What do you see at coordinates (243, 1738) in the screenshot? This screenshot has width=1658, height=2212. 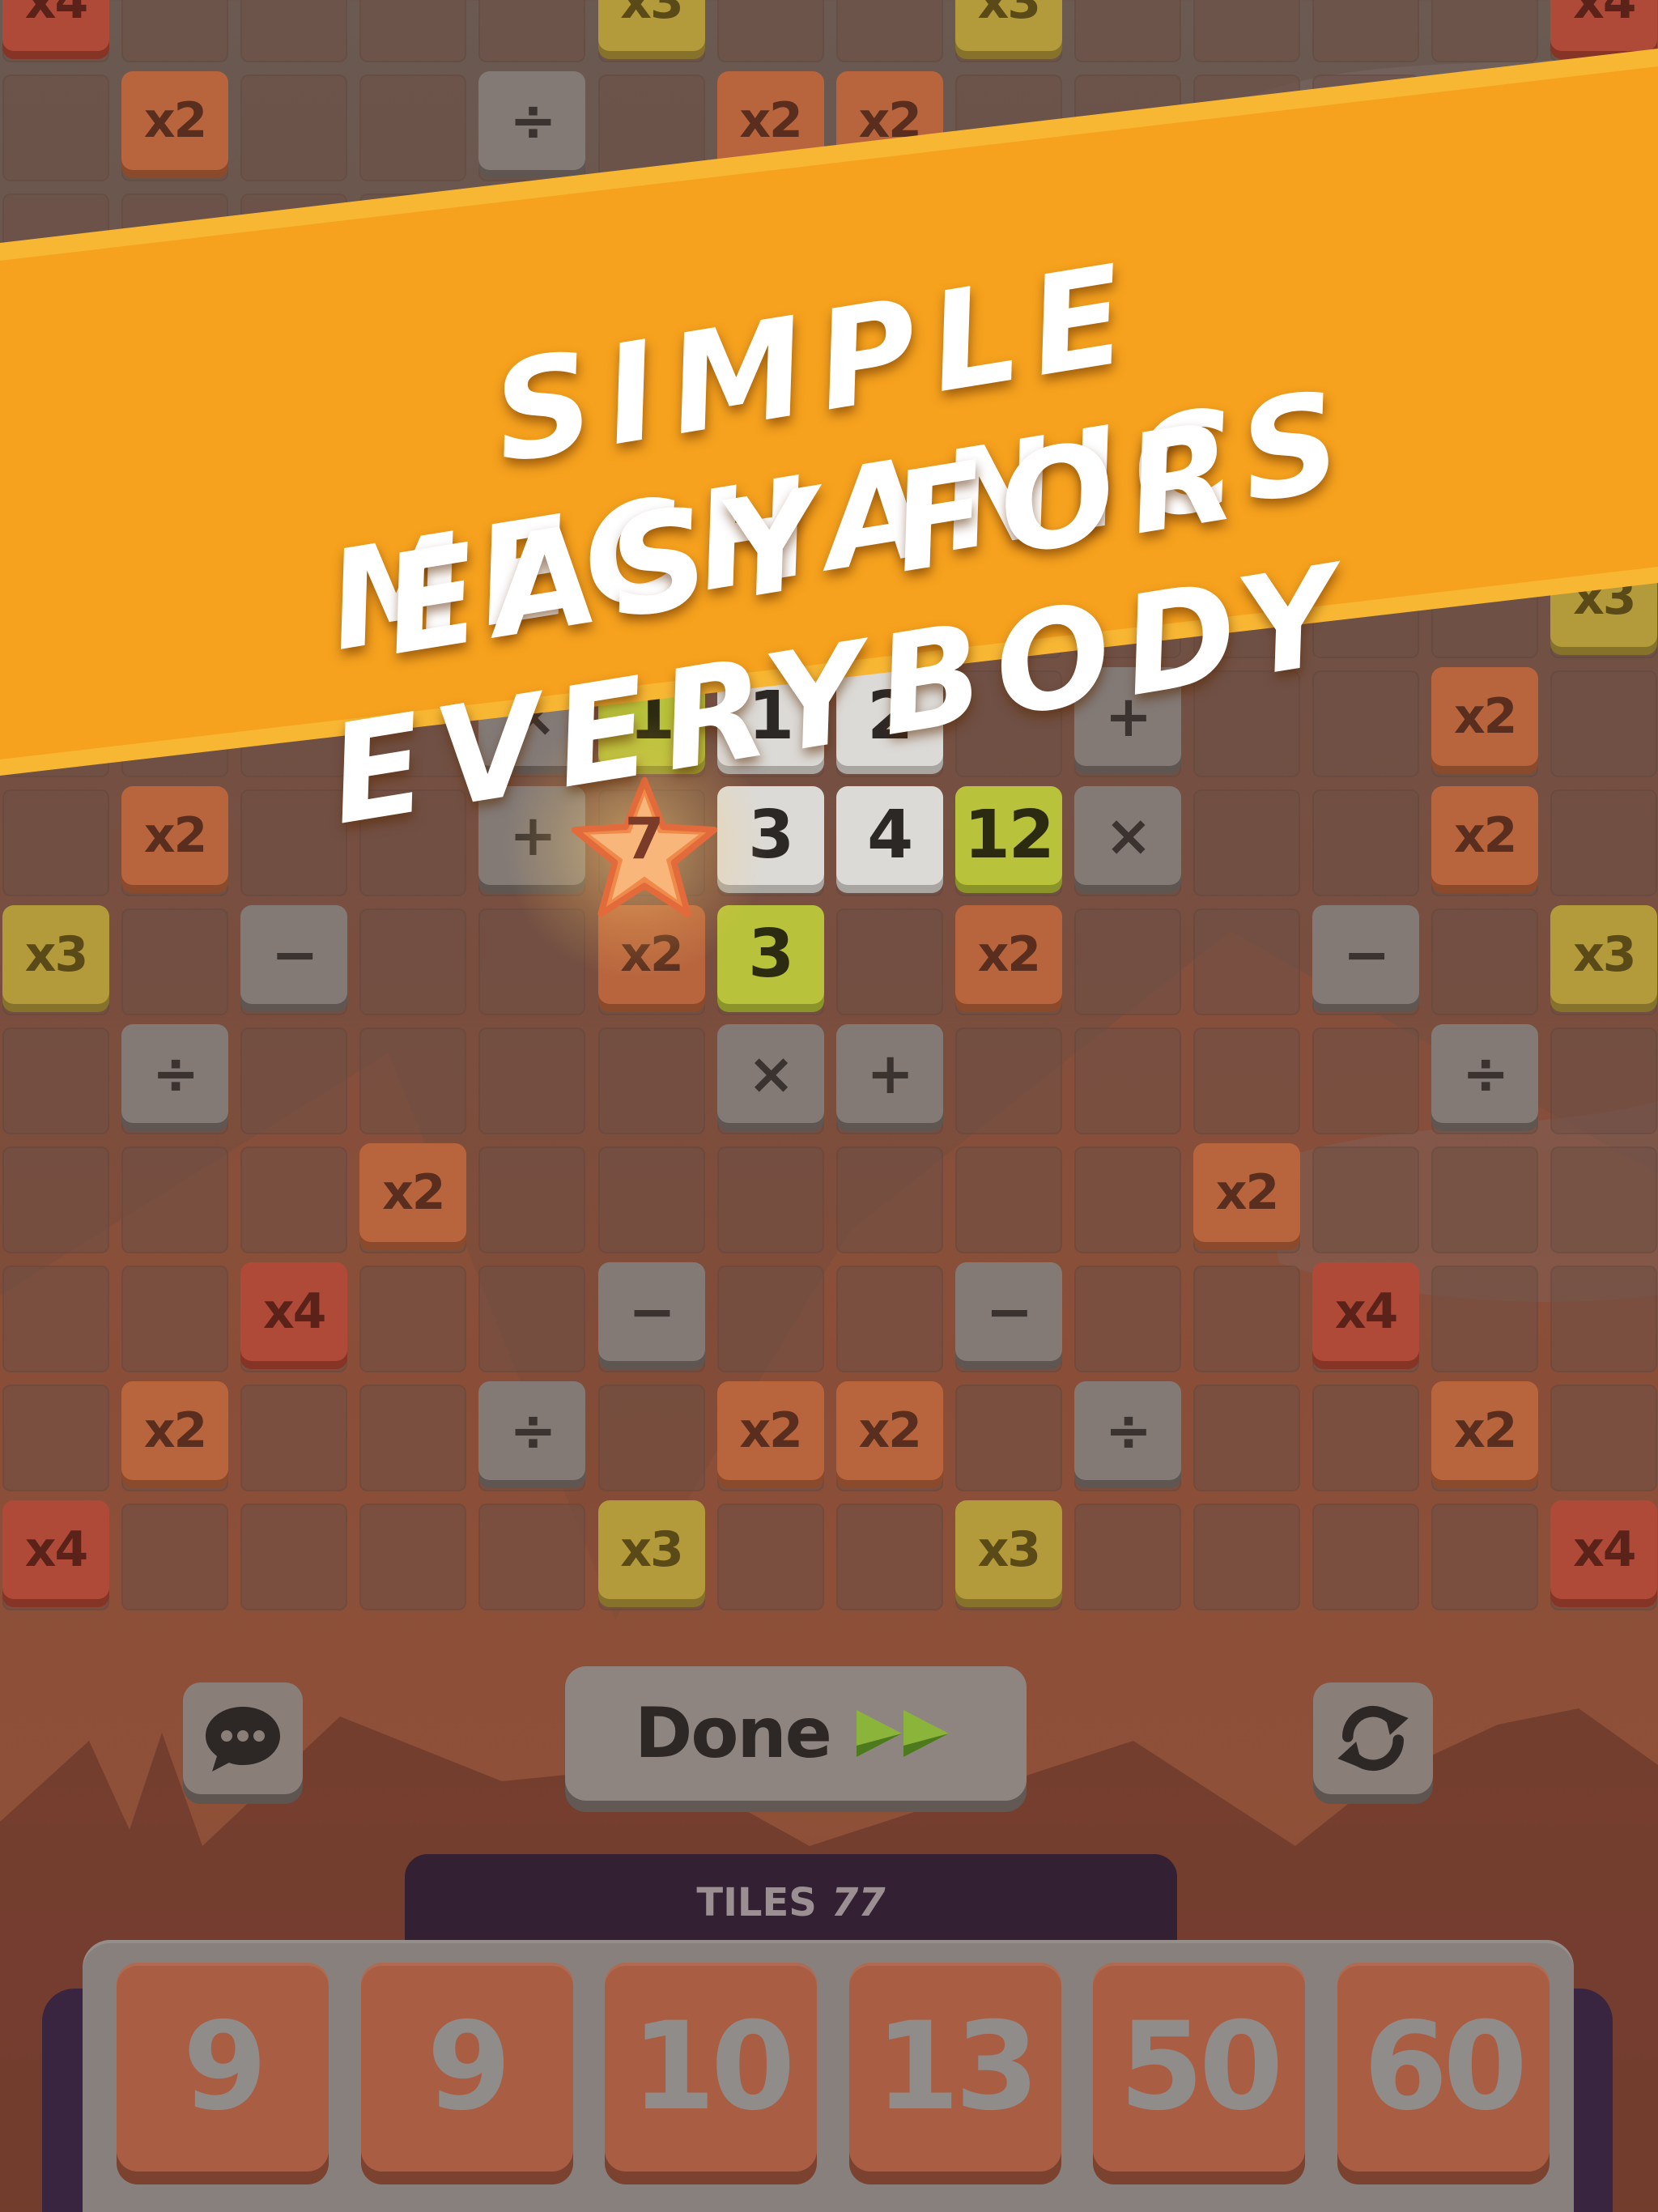 I see `chat-button` at bounding box center [243, 1738].